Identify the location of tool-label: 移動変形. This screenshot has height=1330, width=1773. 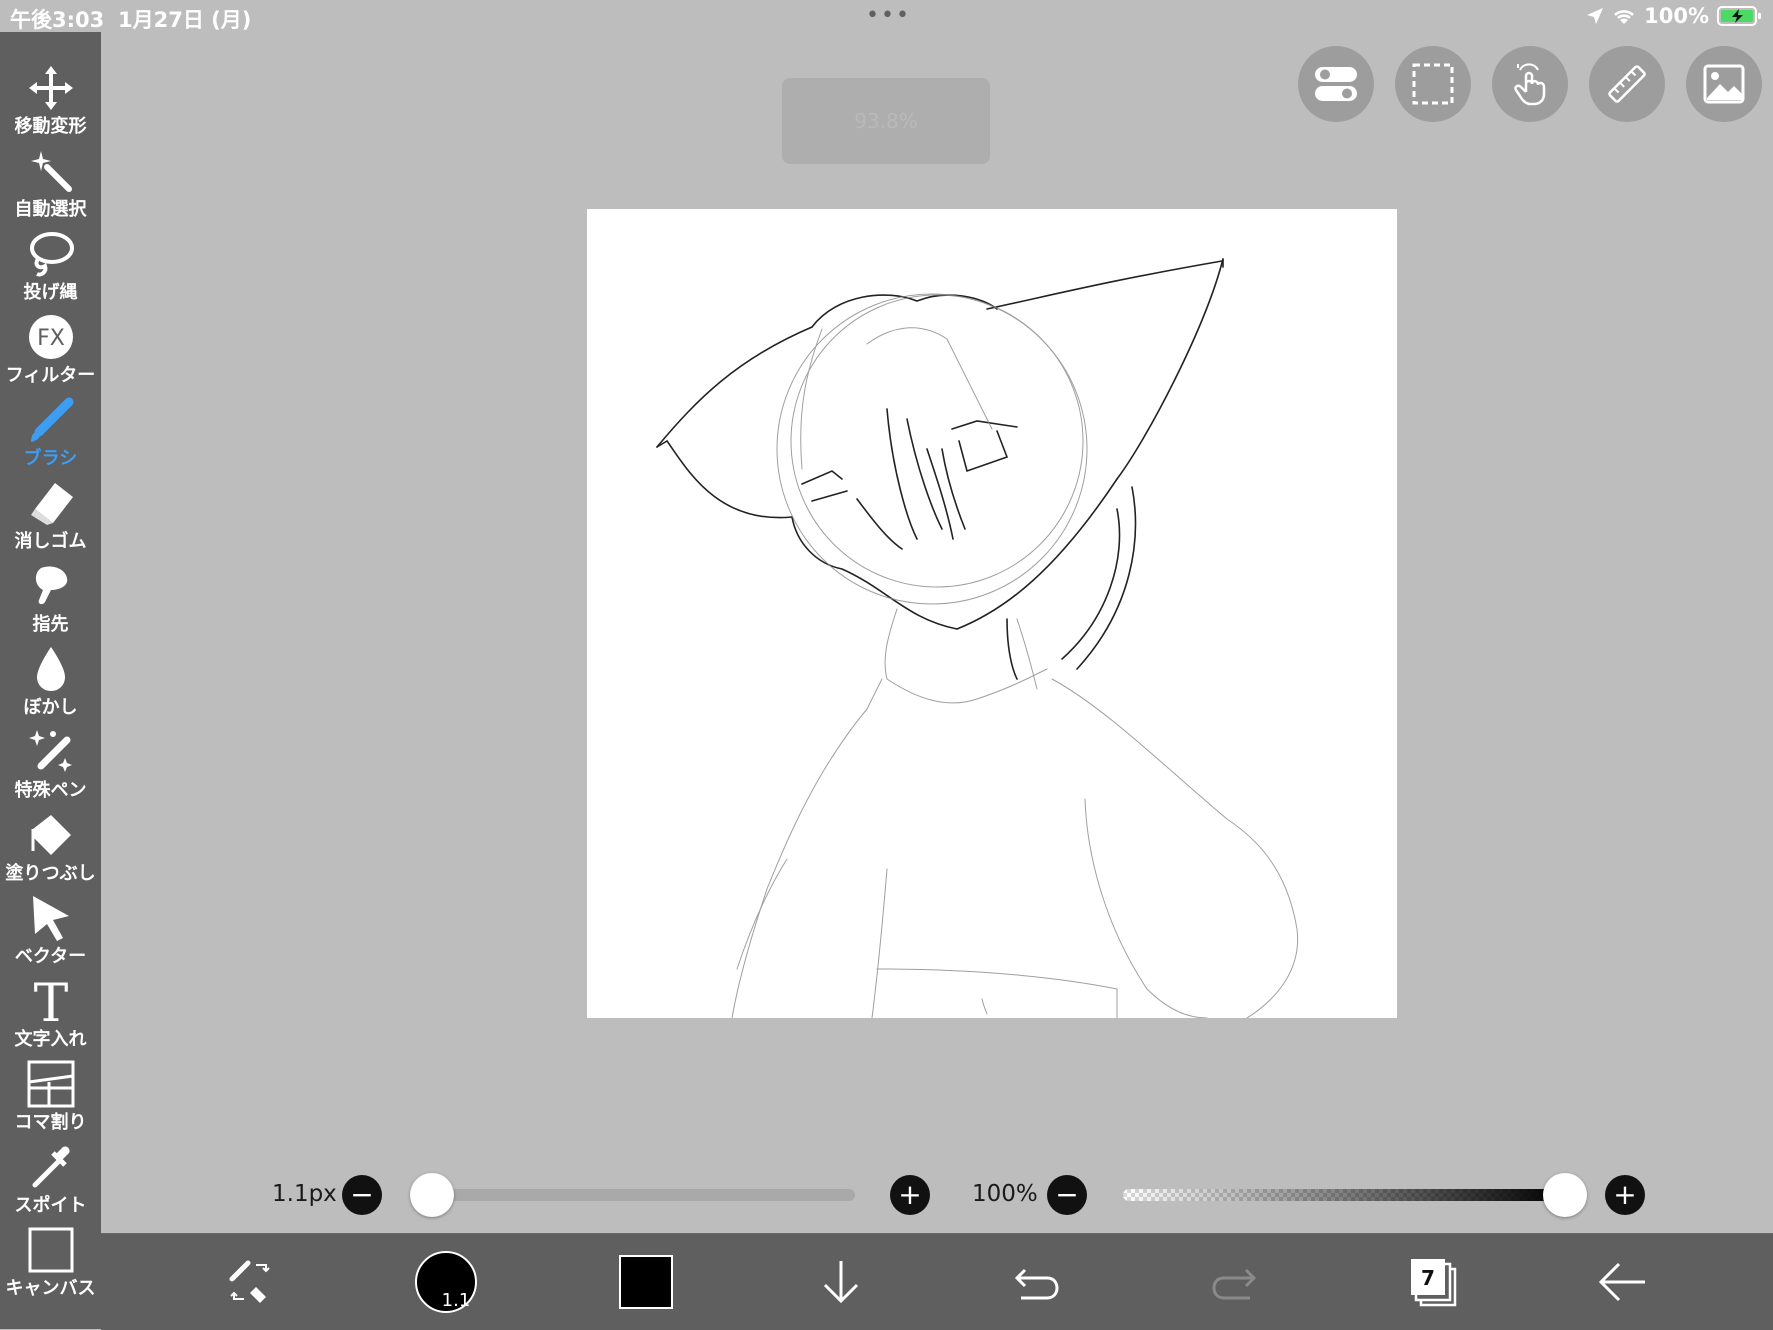
(50, 126).